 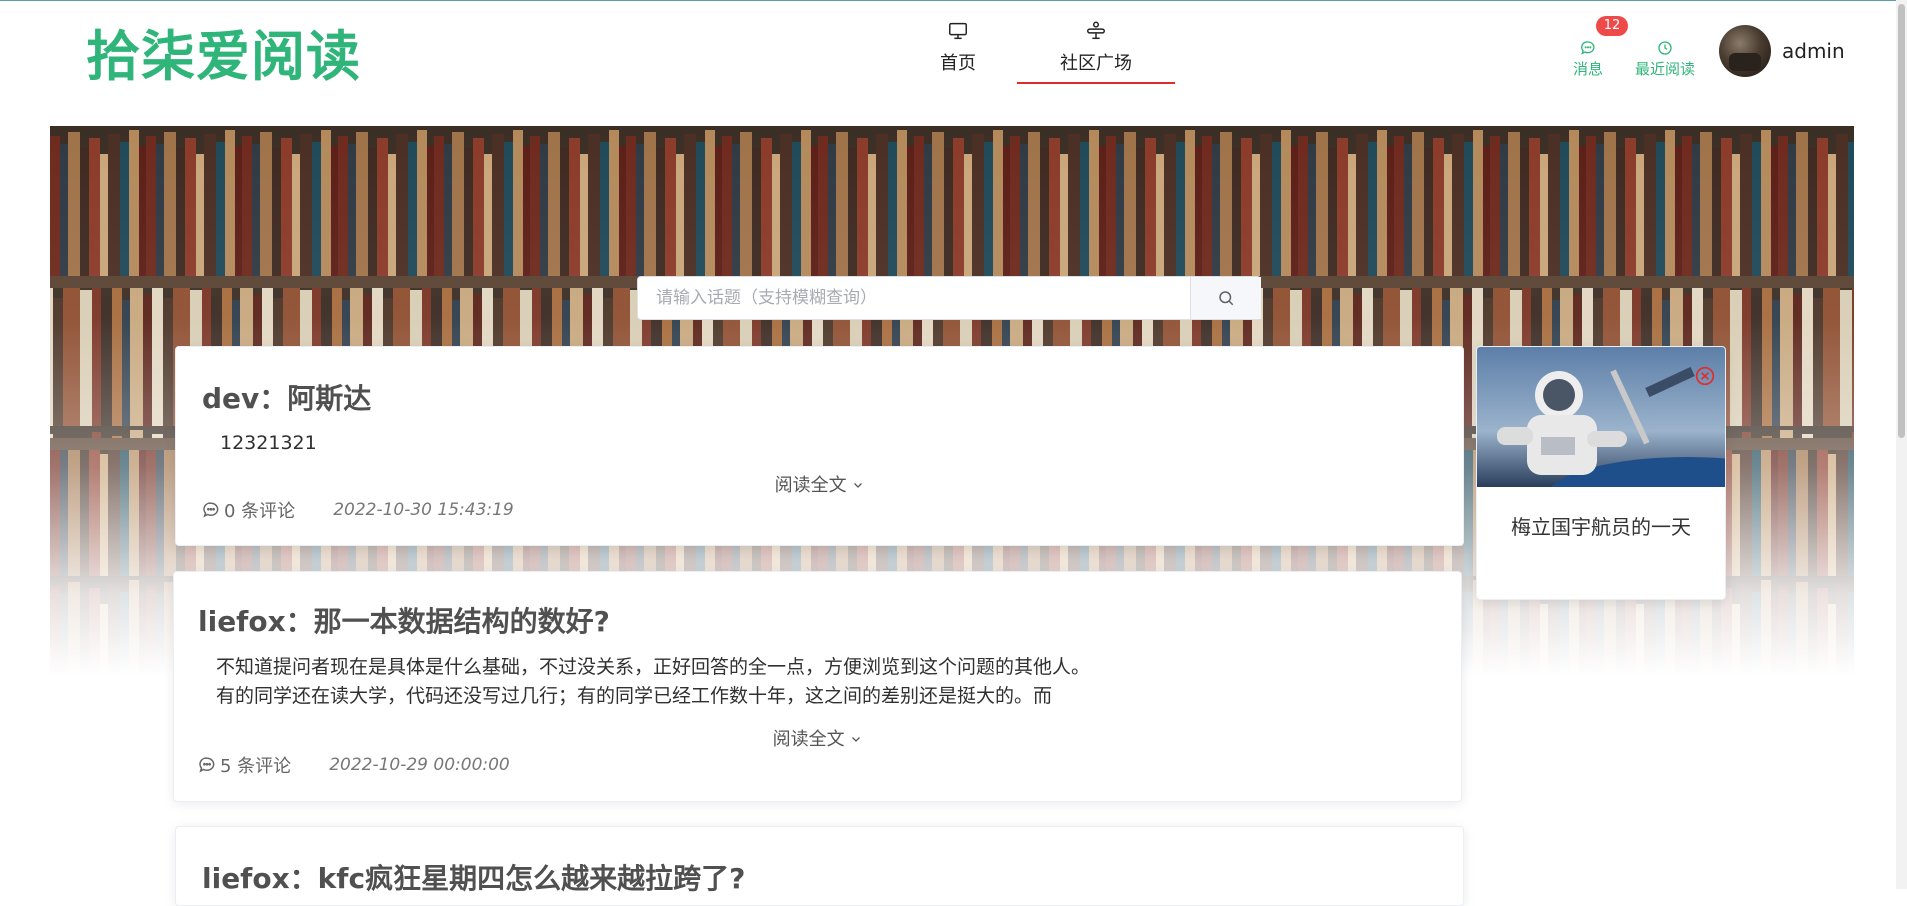 I want to click on search-icon, so click(x=1226, y=298).